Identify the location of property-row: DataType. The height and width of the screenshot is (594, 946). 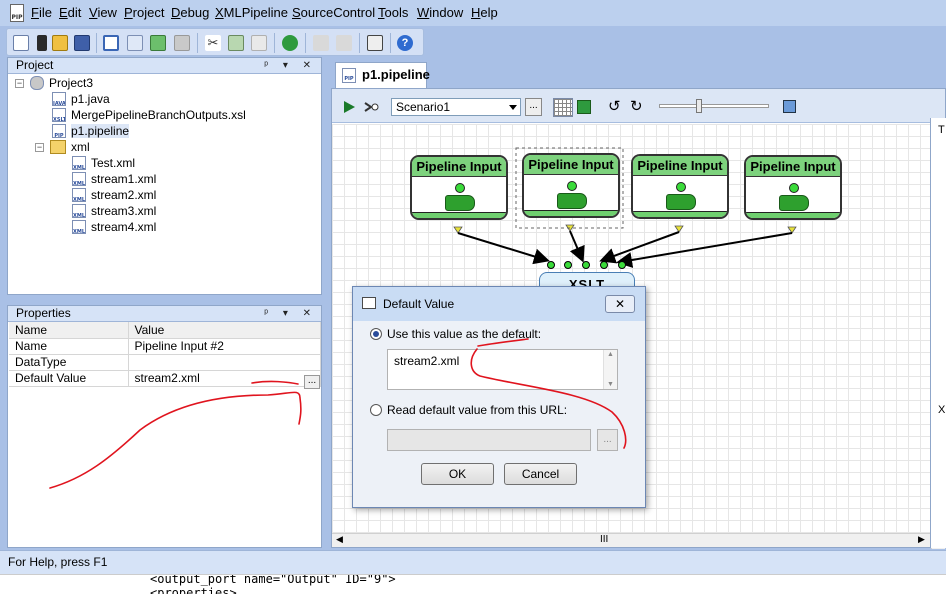
(165, 362).